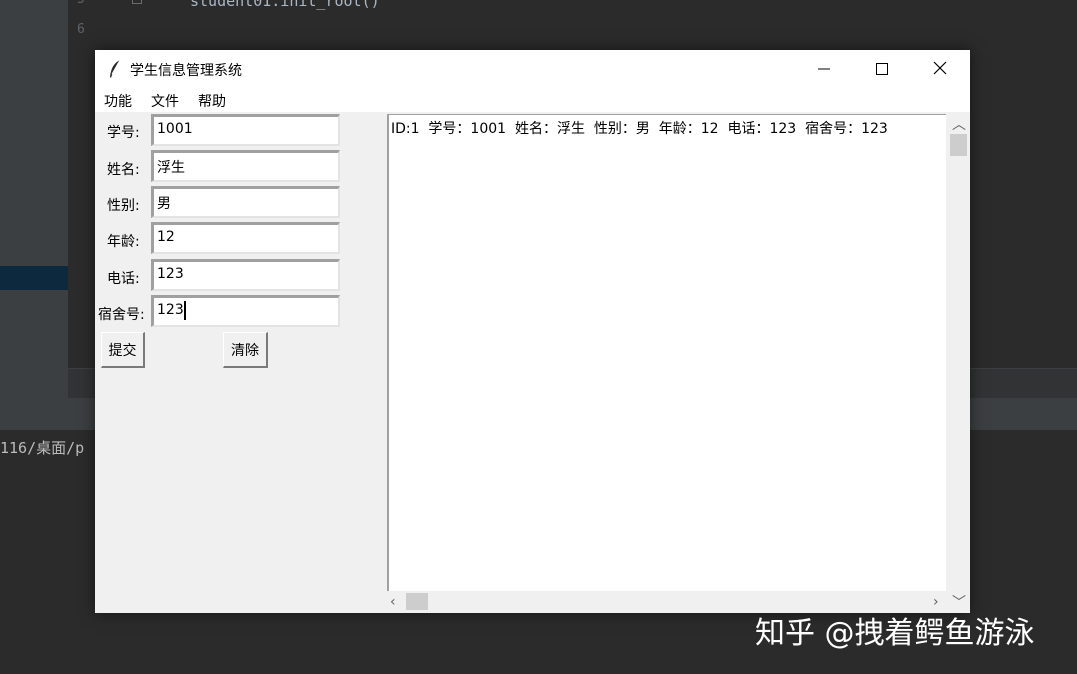  Describe the element at coordinates (285, 5) in the screenshot. I see `ide-code-line: student01.init_root()` at that location.